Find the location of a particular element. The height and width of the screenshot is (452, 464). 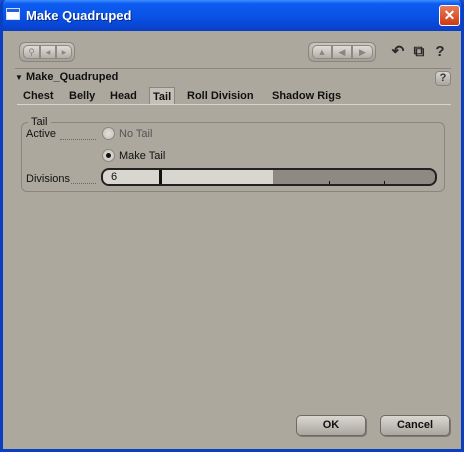

arrow-left-icon: ◂ is located at coordinates (48, 52).